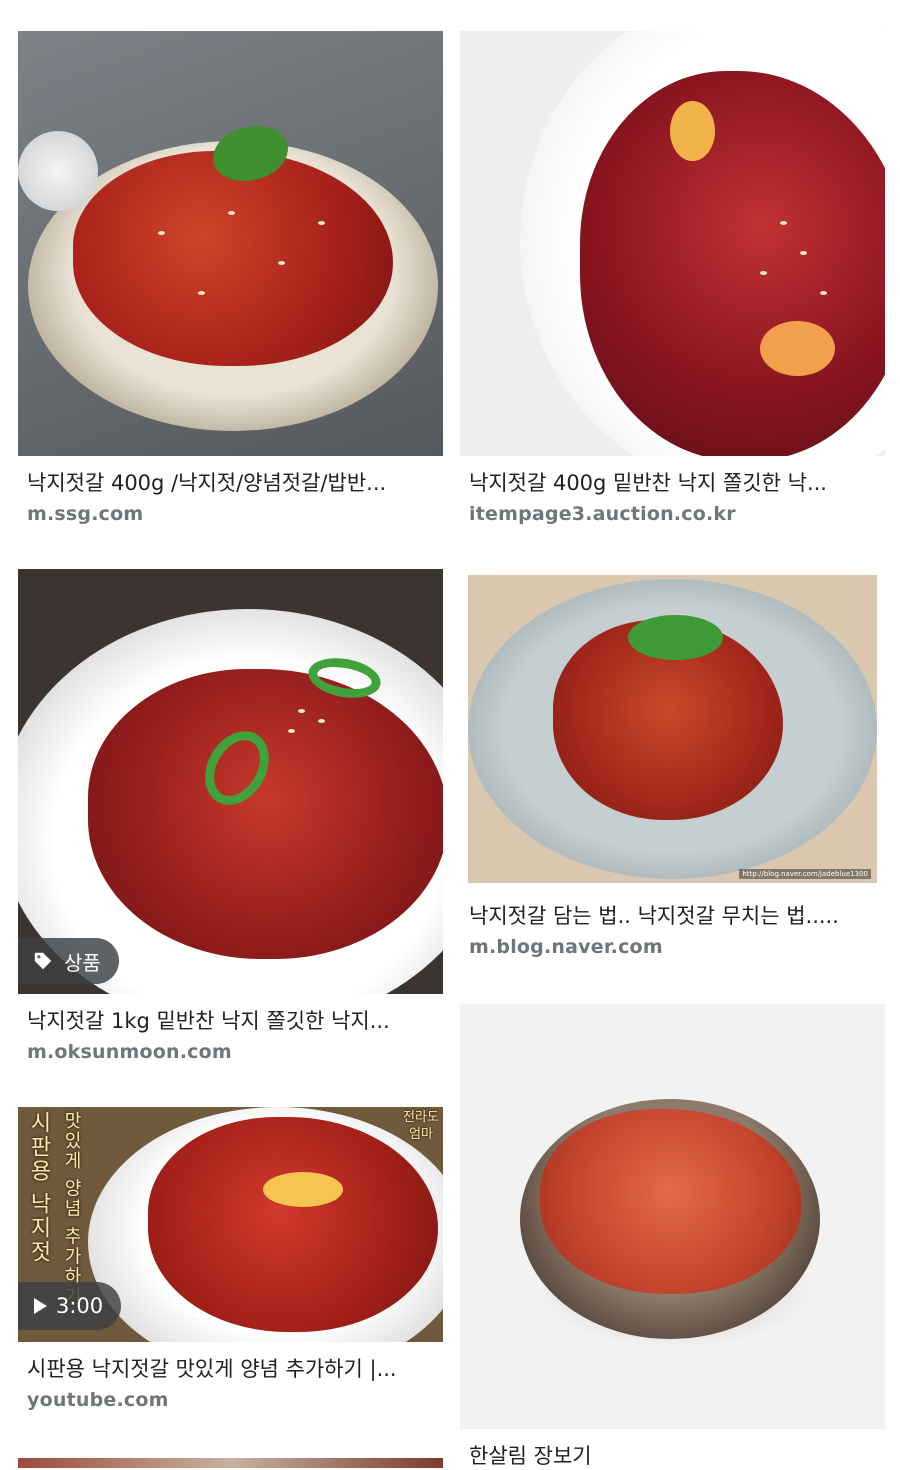 The width and height of the screenshot is (900, 1470). I want to click on result-source: youtube.com, so click(230, 1400).